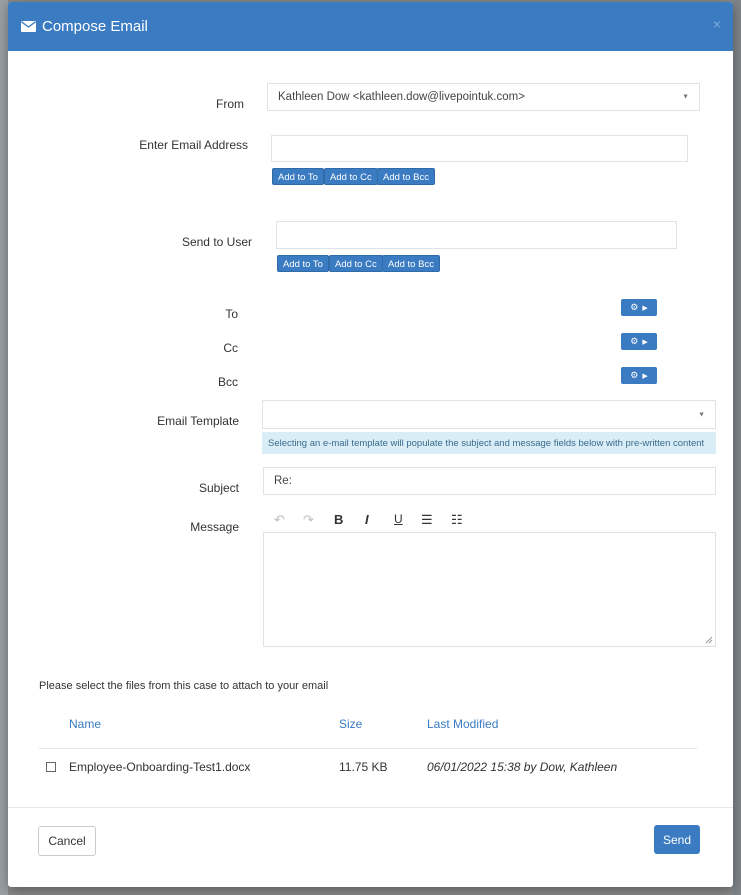 The height and width of the screenshot is (895, 741). Describe the element at coordinates (363, 767) in the screenshot. I see `file-size: 11.75 KB` at that location.